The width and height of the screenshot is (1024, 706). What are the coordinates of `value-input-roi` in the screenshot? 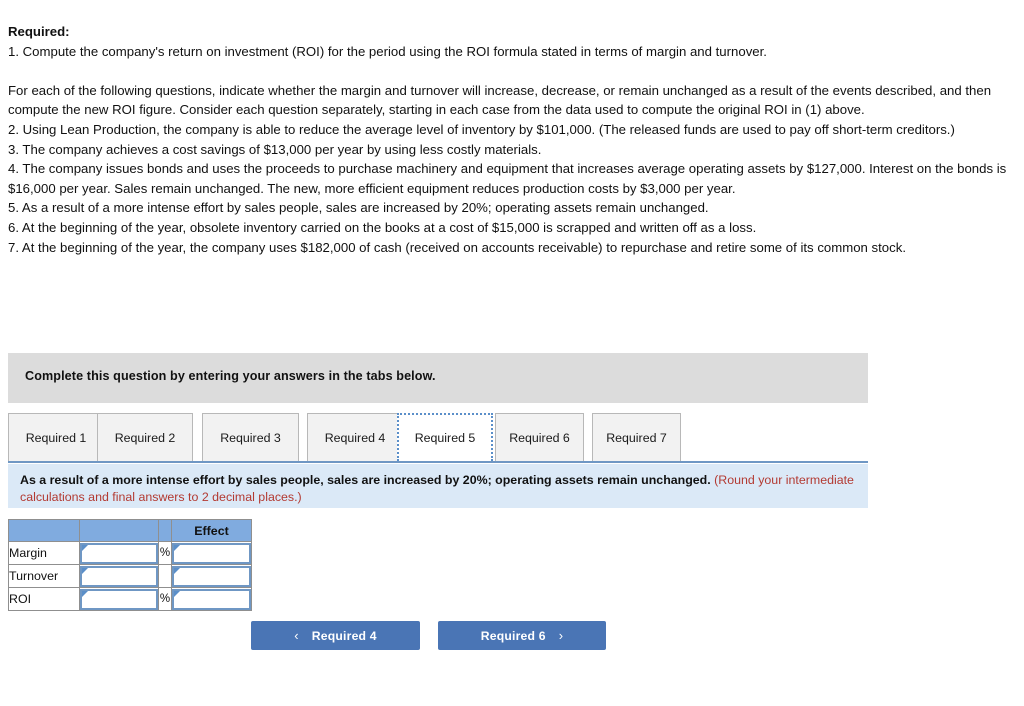 It's located at (119, 599).